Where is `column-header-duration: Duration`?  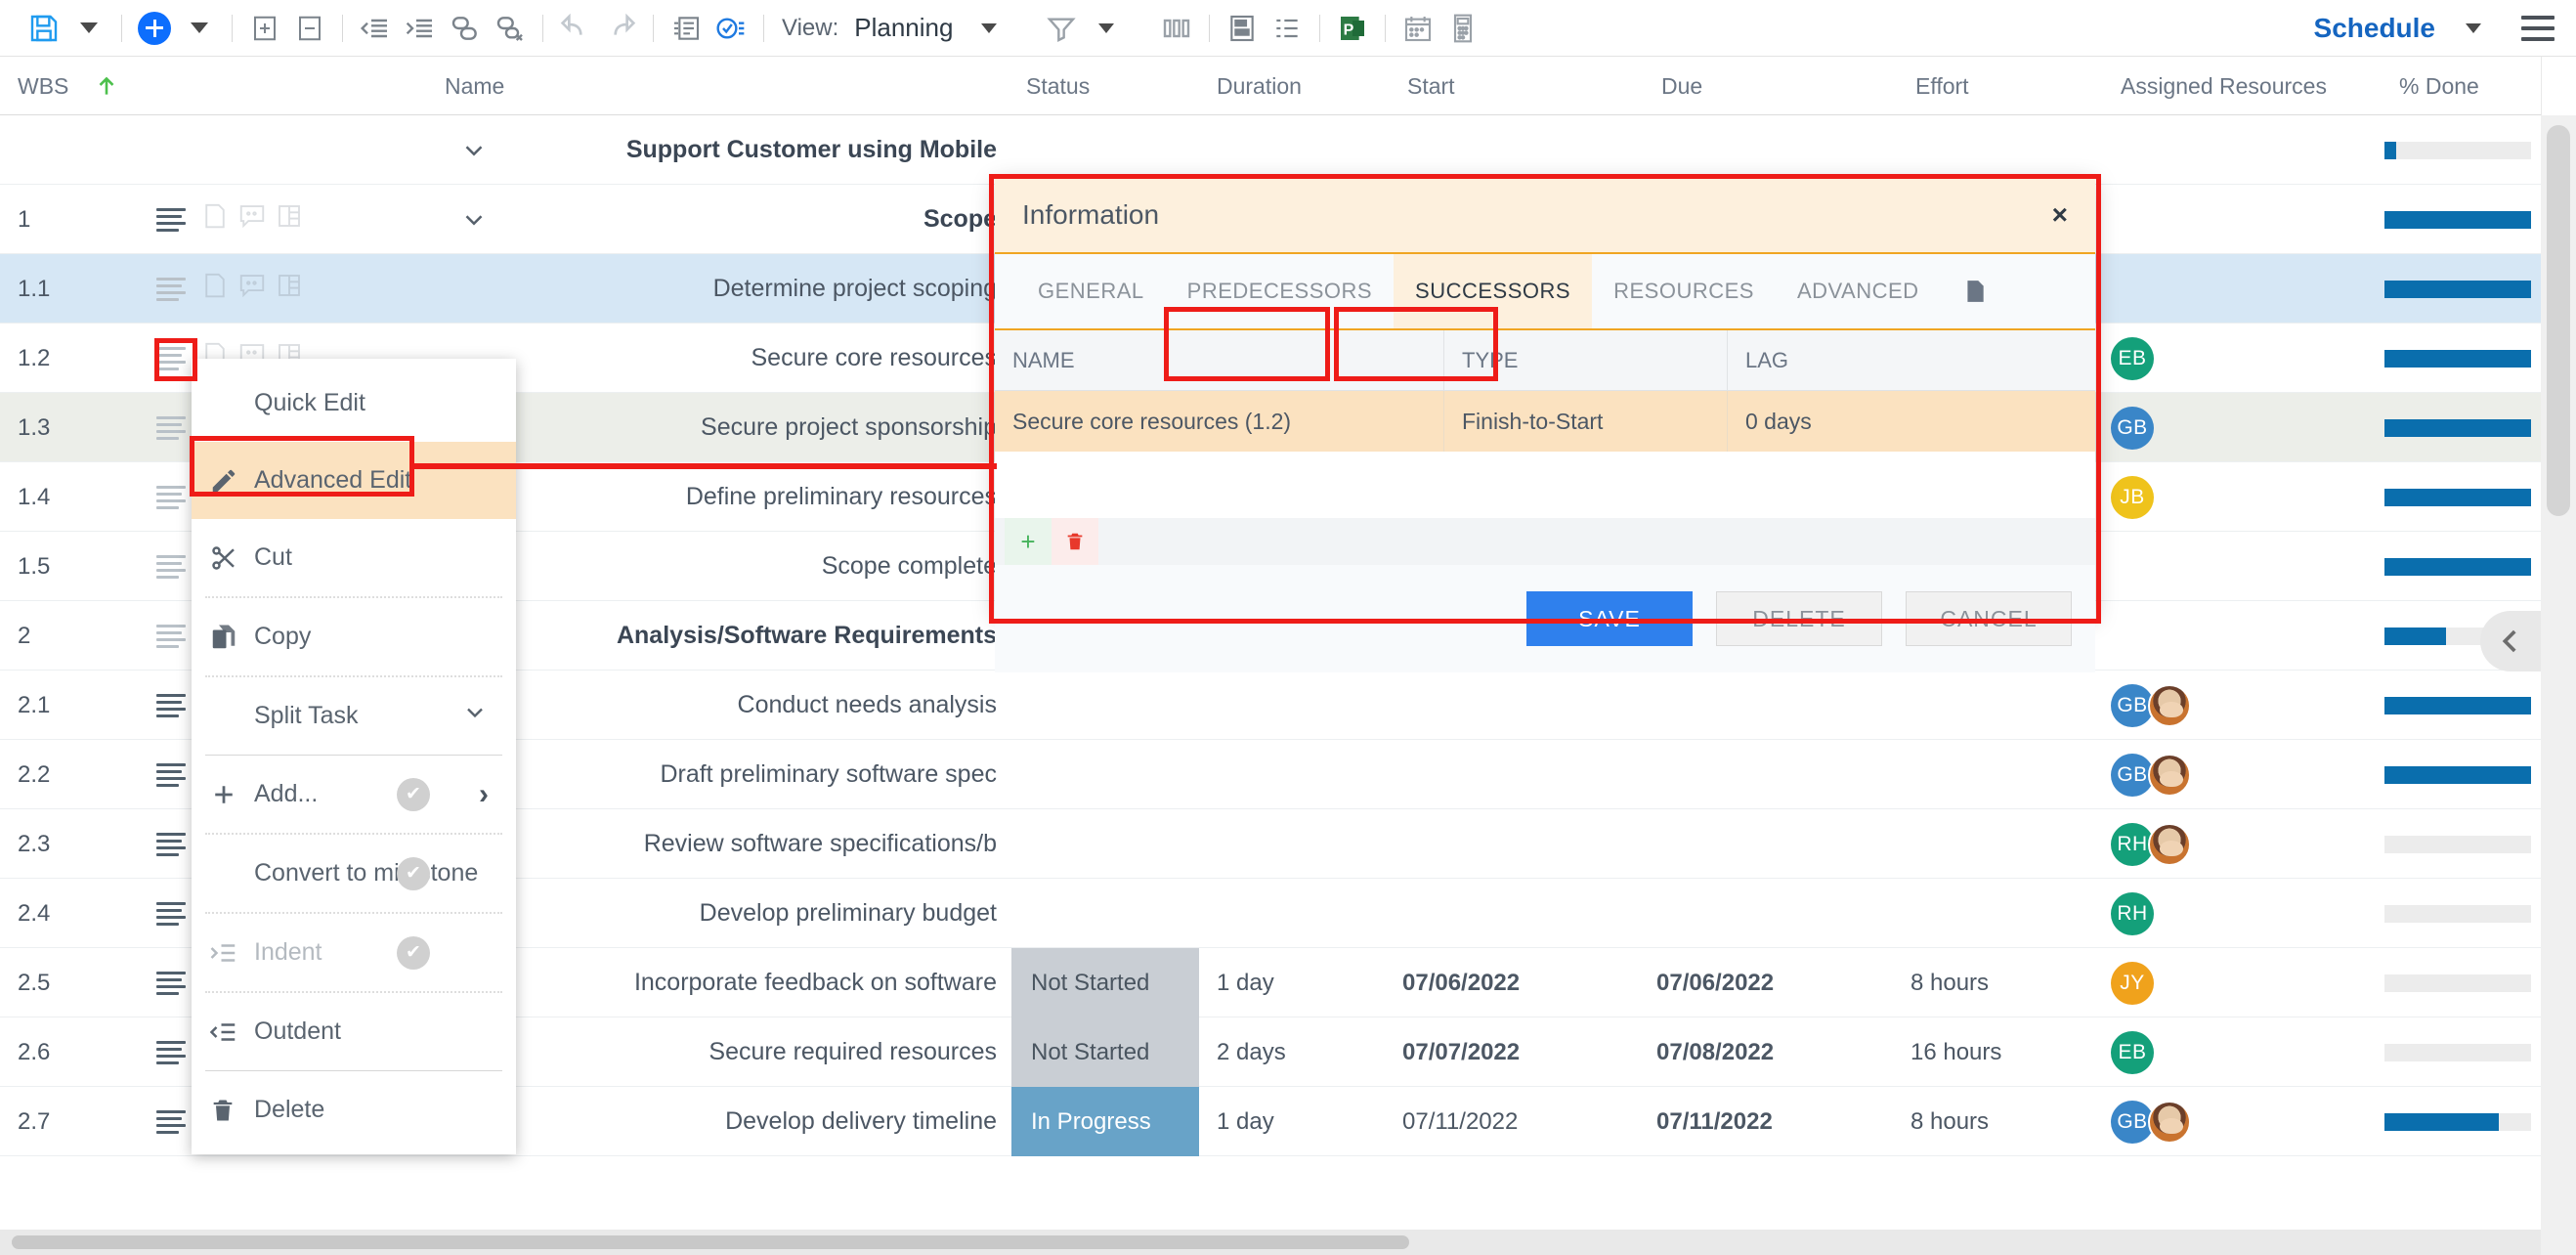
column-header-duration: Duration is located at coordinates (1260, 86).